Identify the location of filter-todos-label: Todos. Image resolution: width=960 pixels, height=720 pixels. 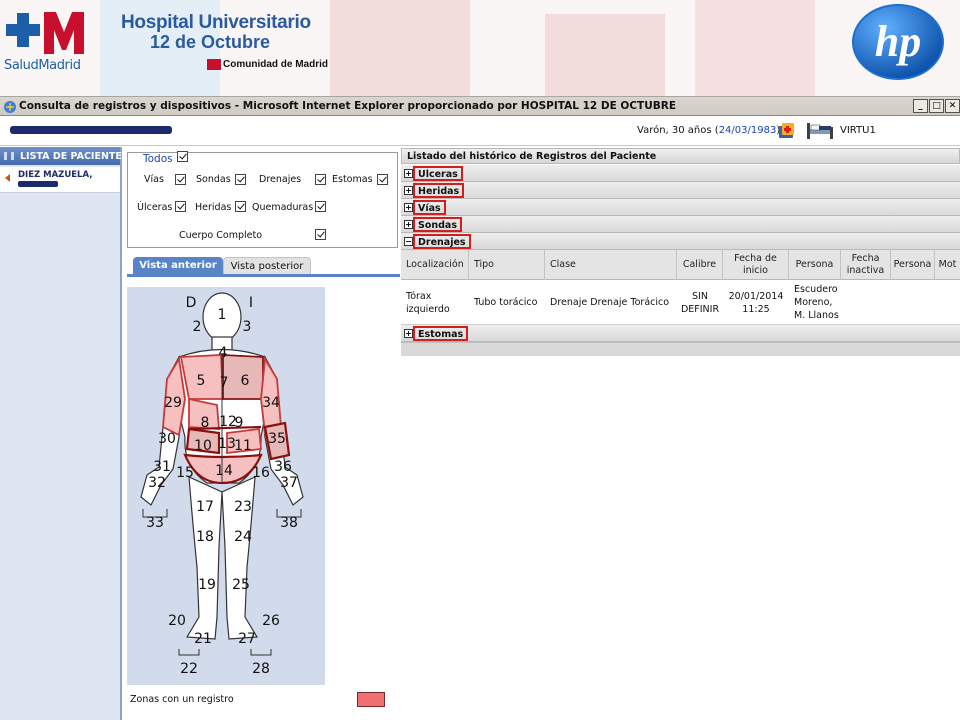
(158, 159).